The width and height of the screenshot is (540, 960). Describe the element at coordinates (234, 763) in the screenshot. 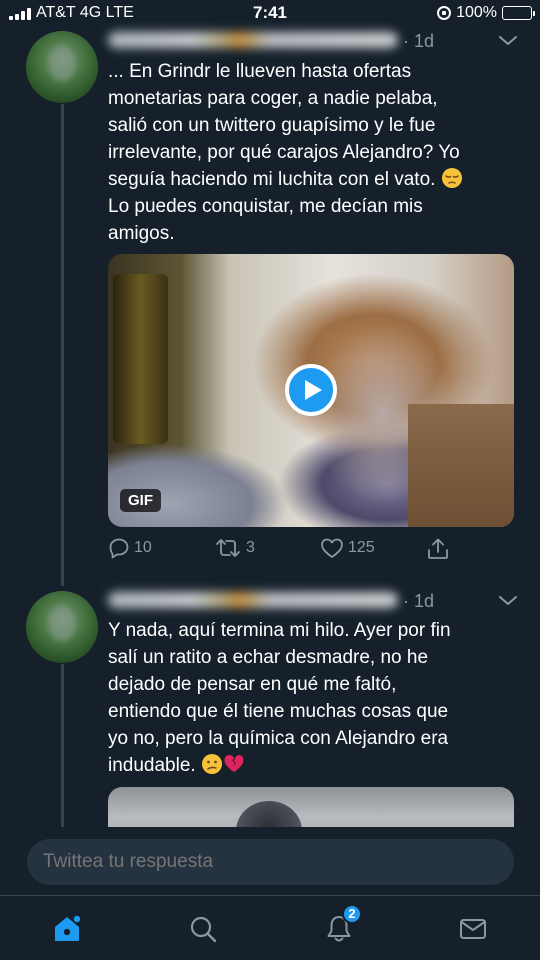

I see `broken-heart-icon` at that location.